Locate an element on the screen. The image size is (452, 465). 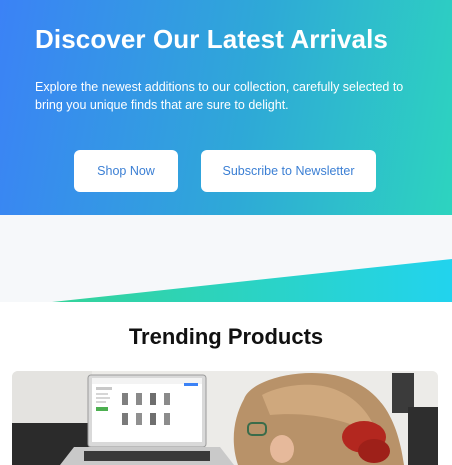
shop-now-button: Shop Now is located at coordinates (126, 171).